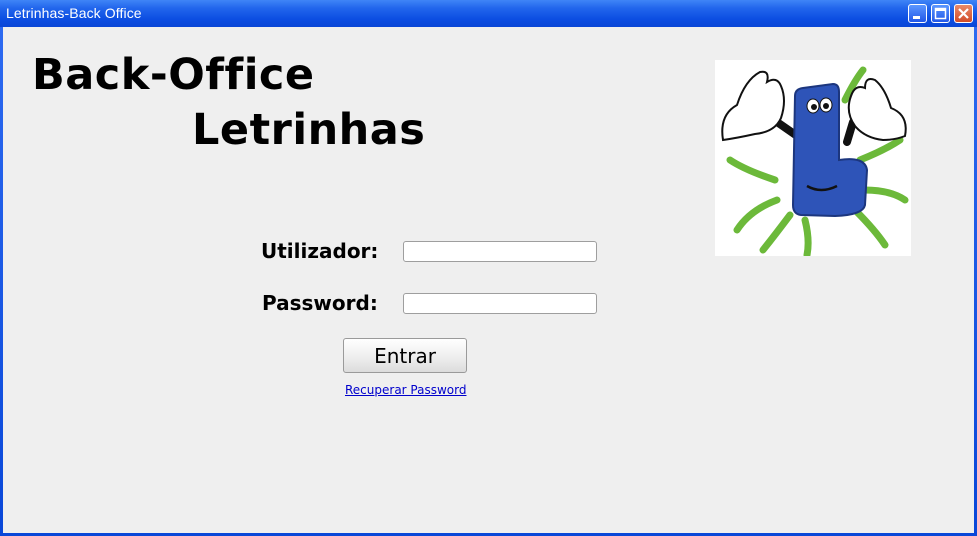  Describe the element at coordinates (813, 159) in the screenshot. I see `letrinhas-mascot-logo` at that location.